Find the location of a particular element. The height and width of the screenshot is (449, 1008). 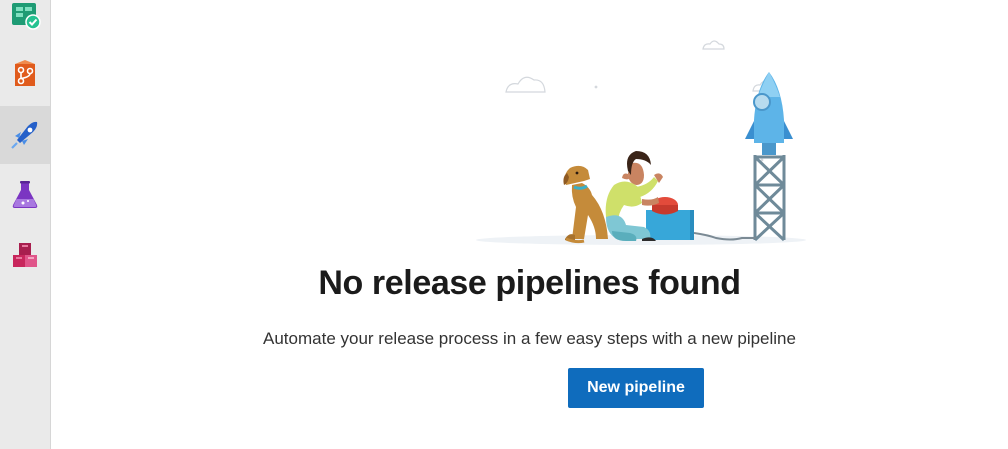

test-plans-icon is located at coordinates (25, 194).